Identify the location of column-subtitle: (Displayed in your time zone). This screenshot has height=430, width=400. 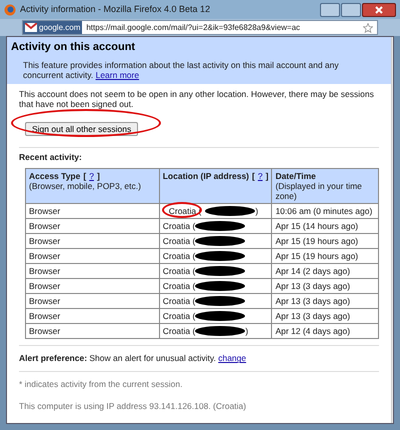
(319, 191).